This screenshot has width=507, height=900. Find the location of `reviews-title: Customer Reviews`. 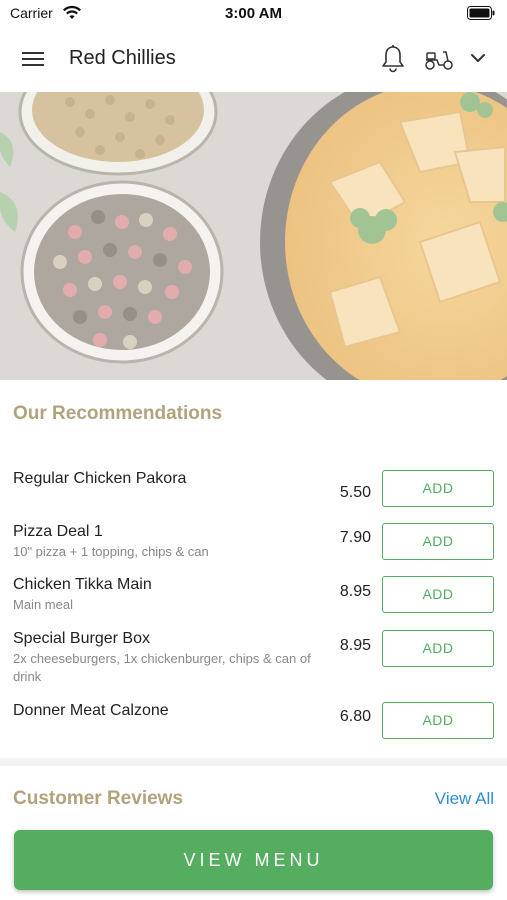

reviews-title: Customer Reviews is located at coordinates (98, 798).